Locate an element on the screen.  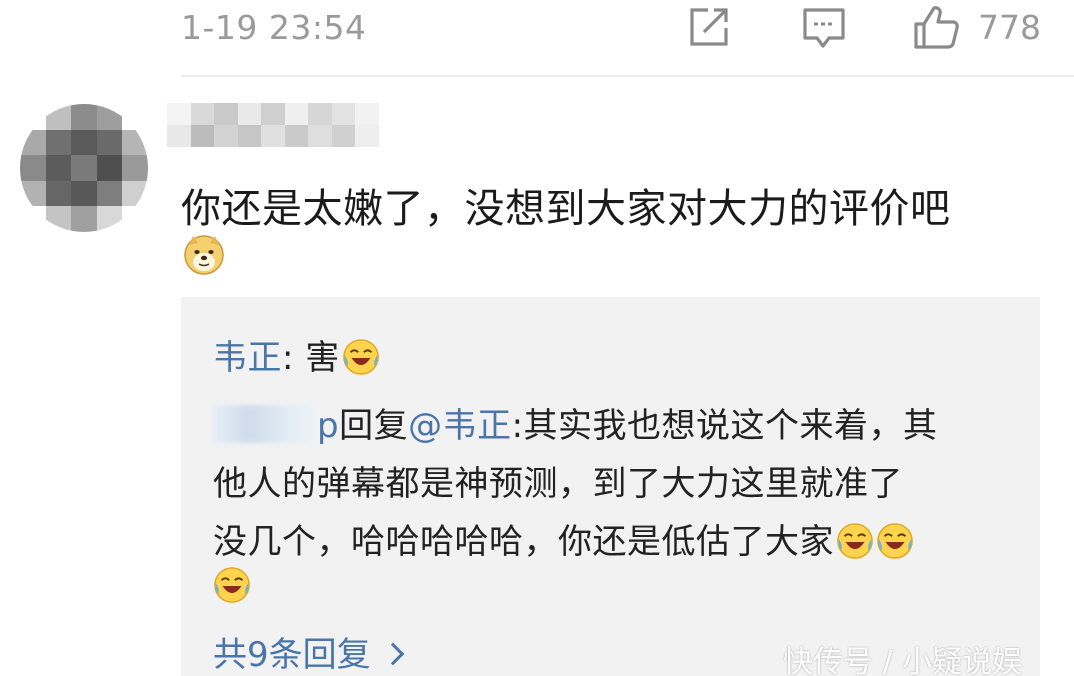
reply-text-line: :其实我也想说这个来着，其 is located at coordinates (724, 426).